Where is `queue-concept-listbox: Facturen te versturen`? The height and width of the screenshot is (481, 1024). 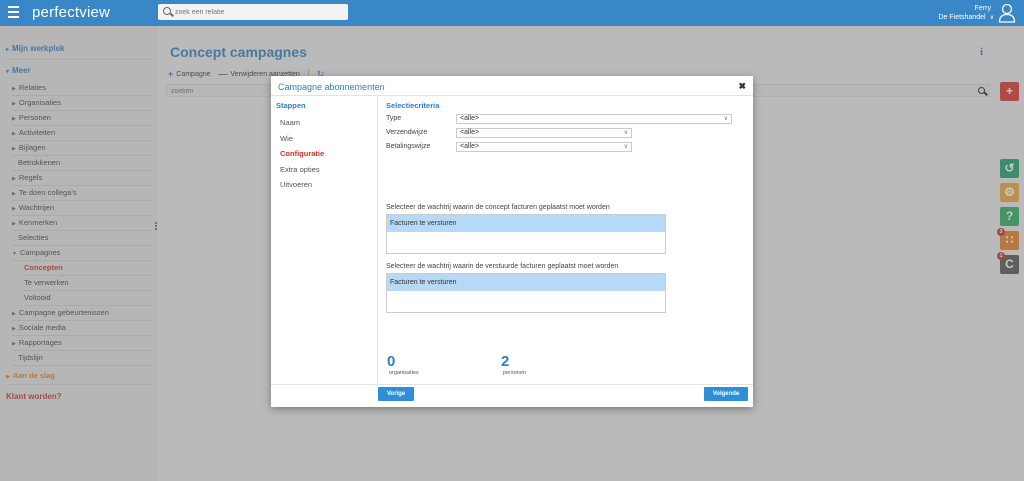 queue-concept-listbox: Facturen te versturen is located at coordinates (526, 234).